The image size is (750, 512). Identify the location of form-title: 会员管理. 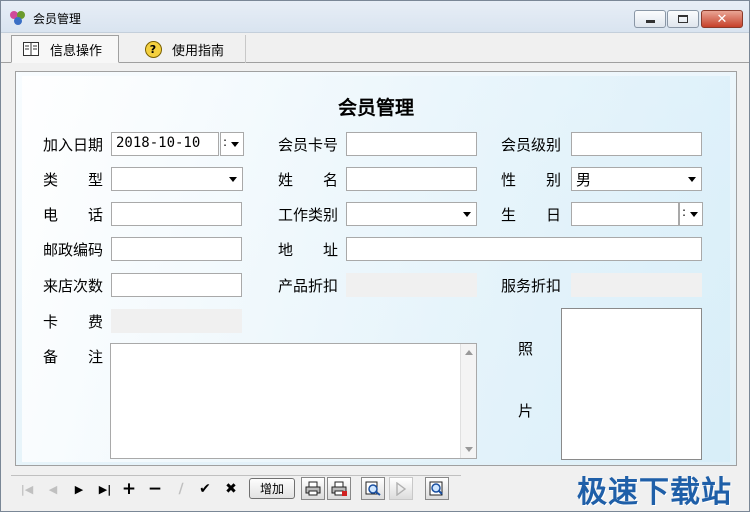
(375, 108).